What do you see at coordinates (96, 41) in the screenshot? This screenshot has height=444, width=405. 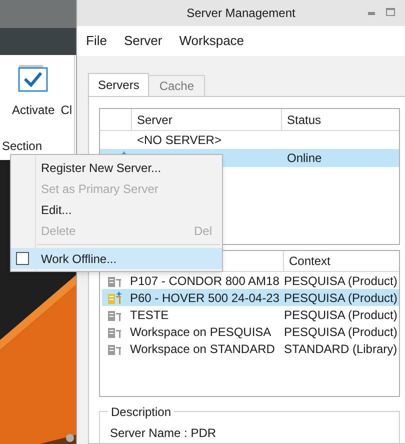 I see `menu-item: File` at bounding box center [96, 41].